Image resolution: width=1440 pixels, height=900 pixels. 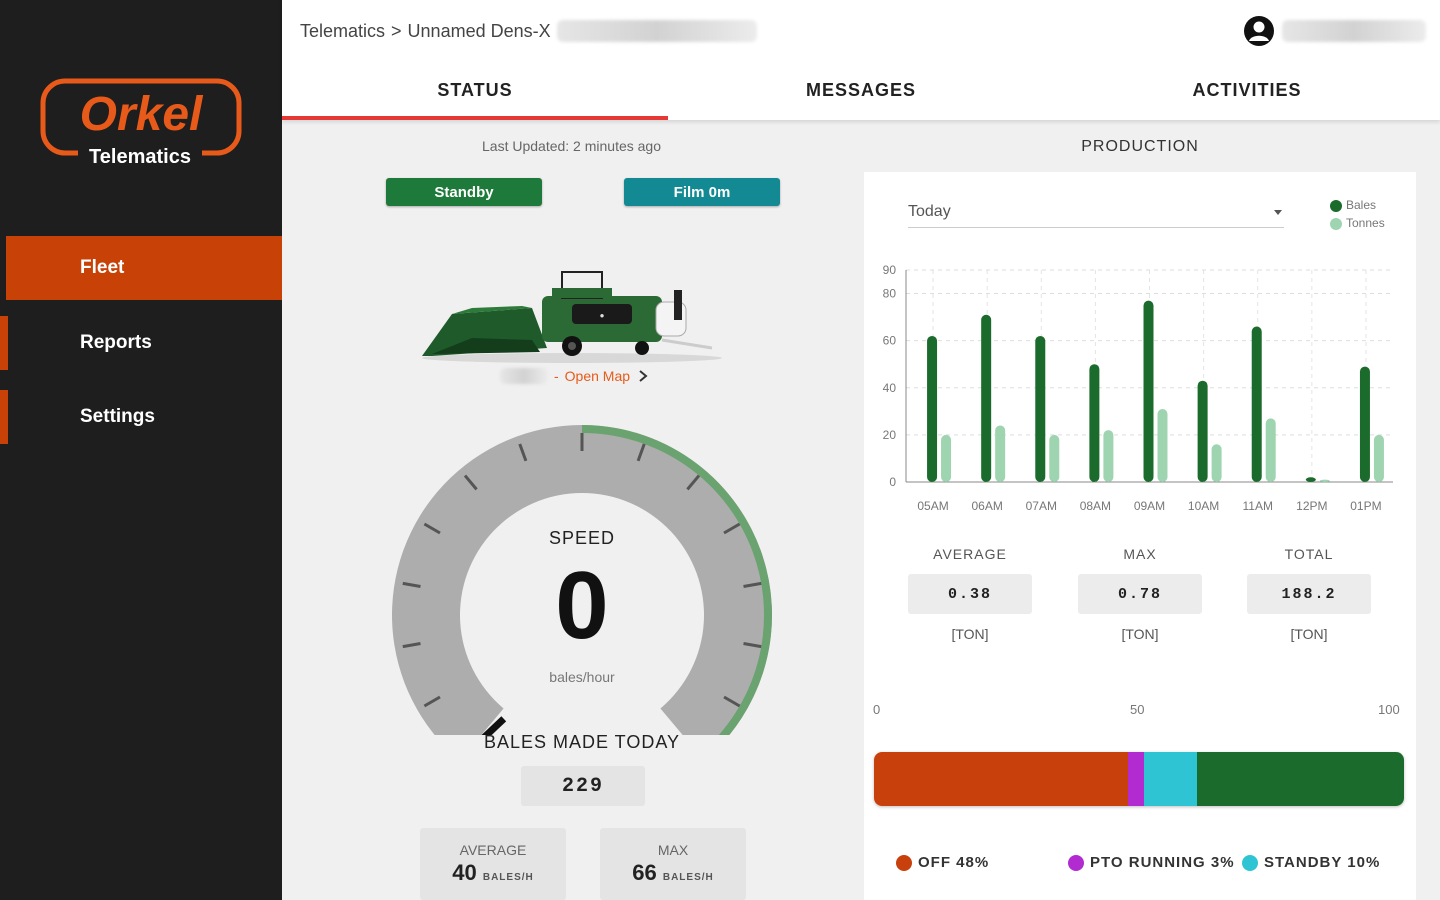 What do you see at coordinates (1259, 31) in the screenshot?
I see `account-icon` at bounding box center [1259, 31].